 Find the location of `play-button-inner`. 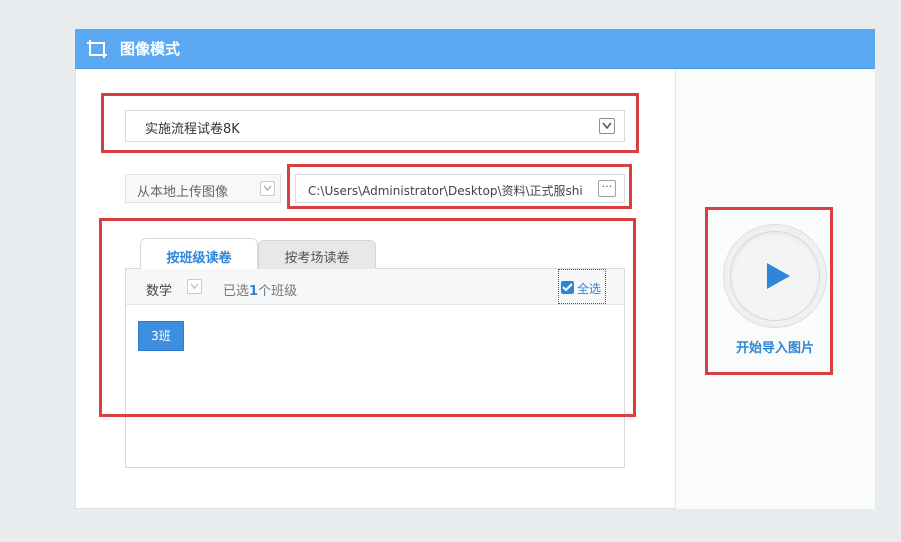

play-button-inner is located at coordinates (775, 276).